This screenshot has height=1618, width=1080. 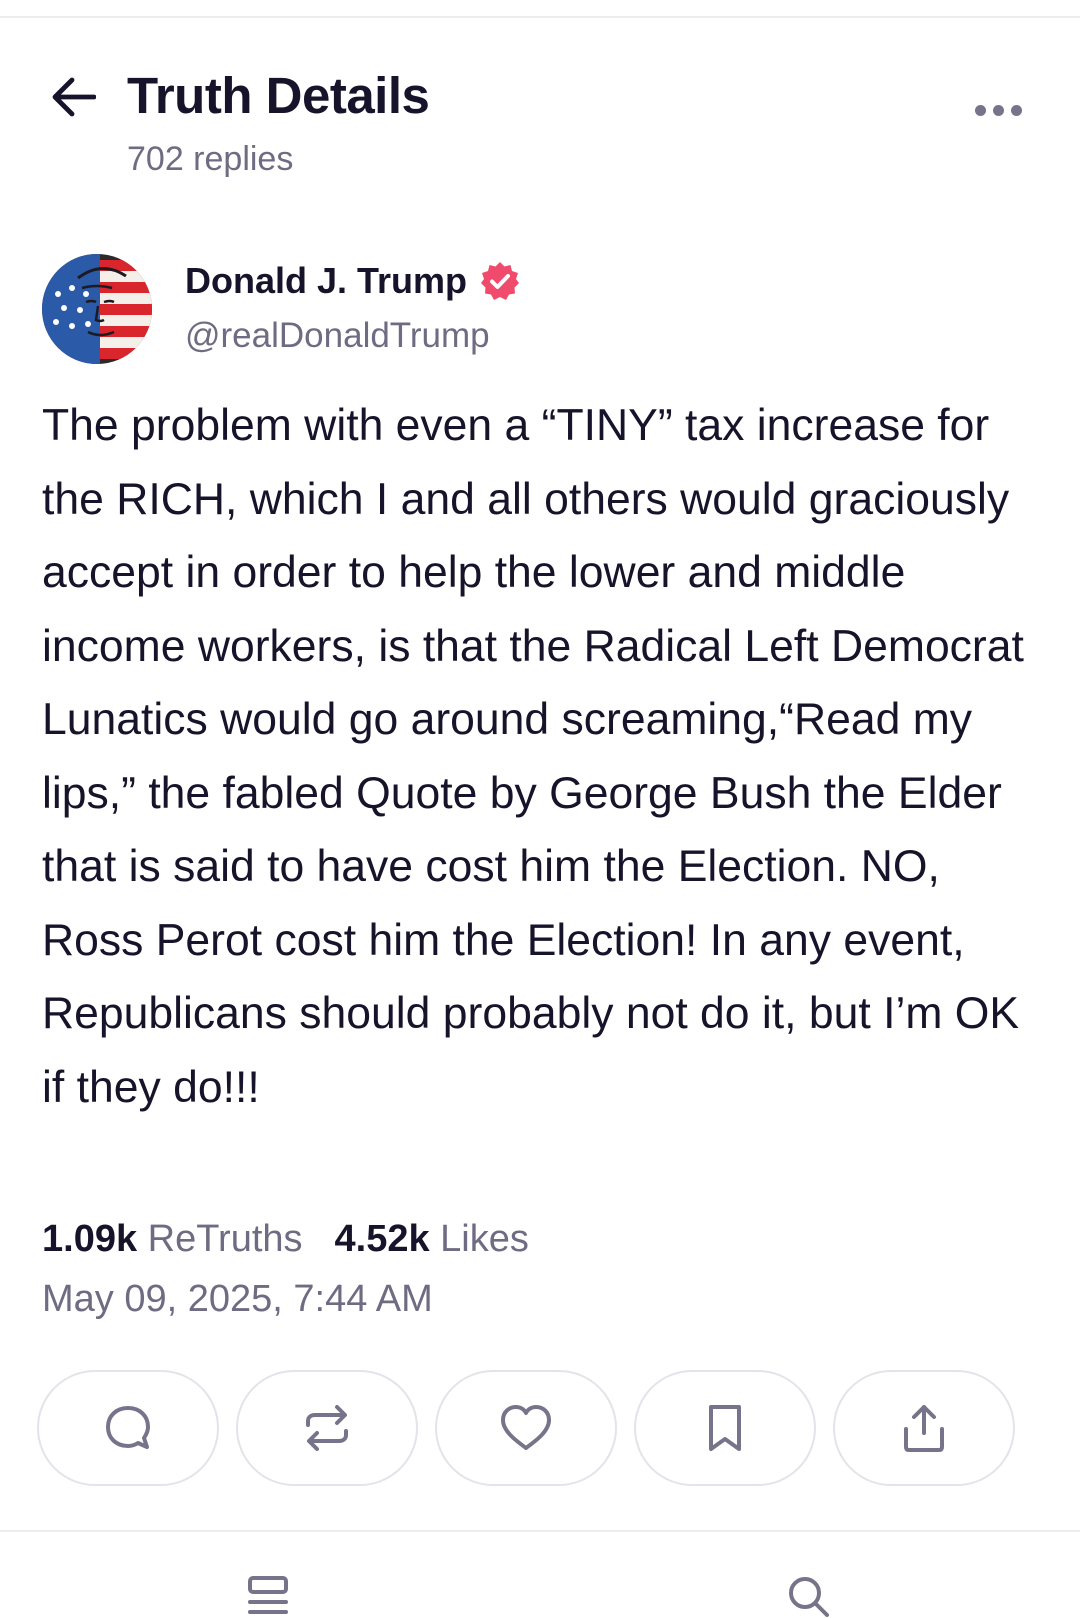 I want to click on retruths-count: 1.09k, so click(x=89, y=1239).